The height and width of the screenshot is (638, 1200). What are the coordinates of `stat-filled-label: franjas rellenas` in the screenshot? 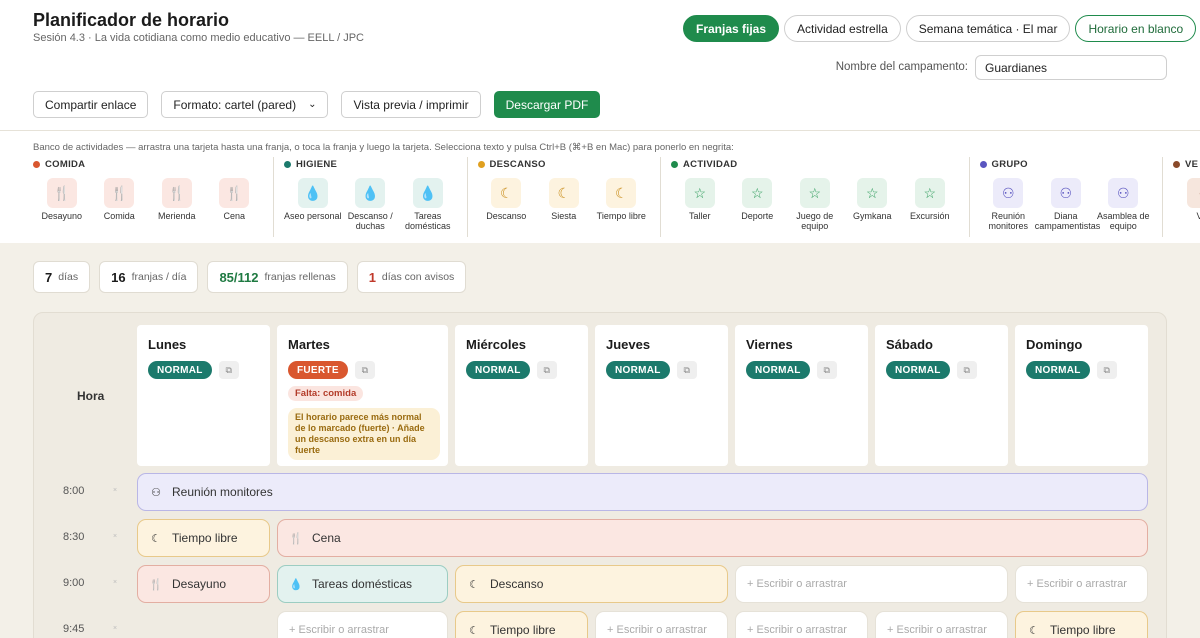 It's located at (300, 277).